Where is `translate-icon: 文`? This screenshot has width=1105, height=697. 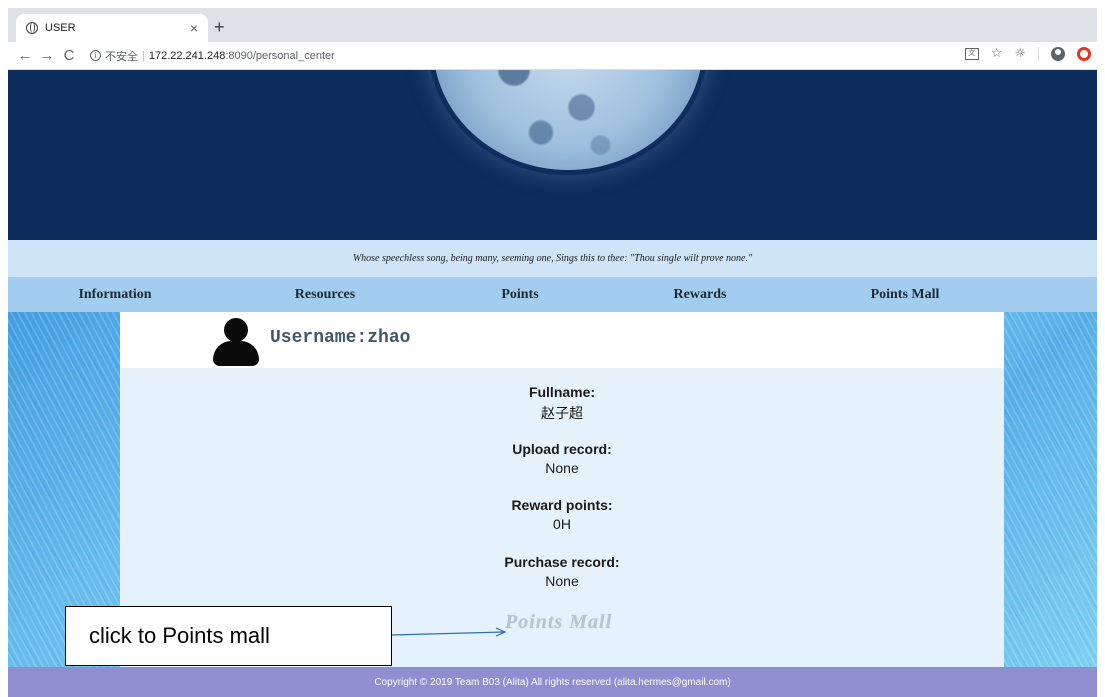
translate-icon: 文 is located at coordinates (971, 53).